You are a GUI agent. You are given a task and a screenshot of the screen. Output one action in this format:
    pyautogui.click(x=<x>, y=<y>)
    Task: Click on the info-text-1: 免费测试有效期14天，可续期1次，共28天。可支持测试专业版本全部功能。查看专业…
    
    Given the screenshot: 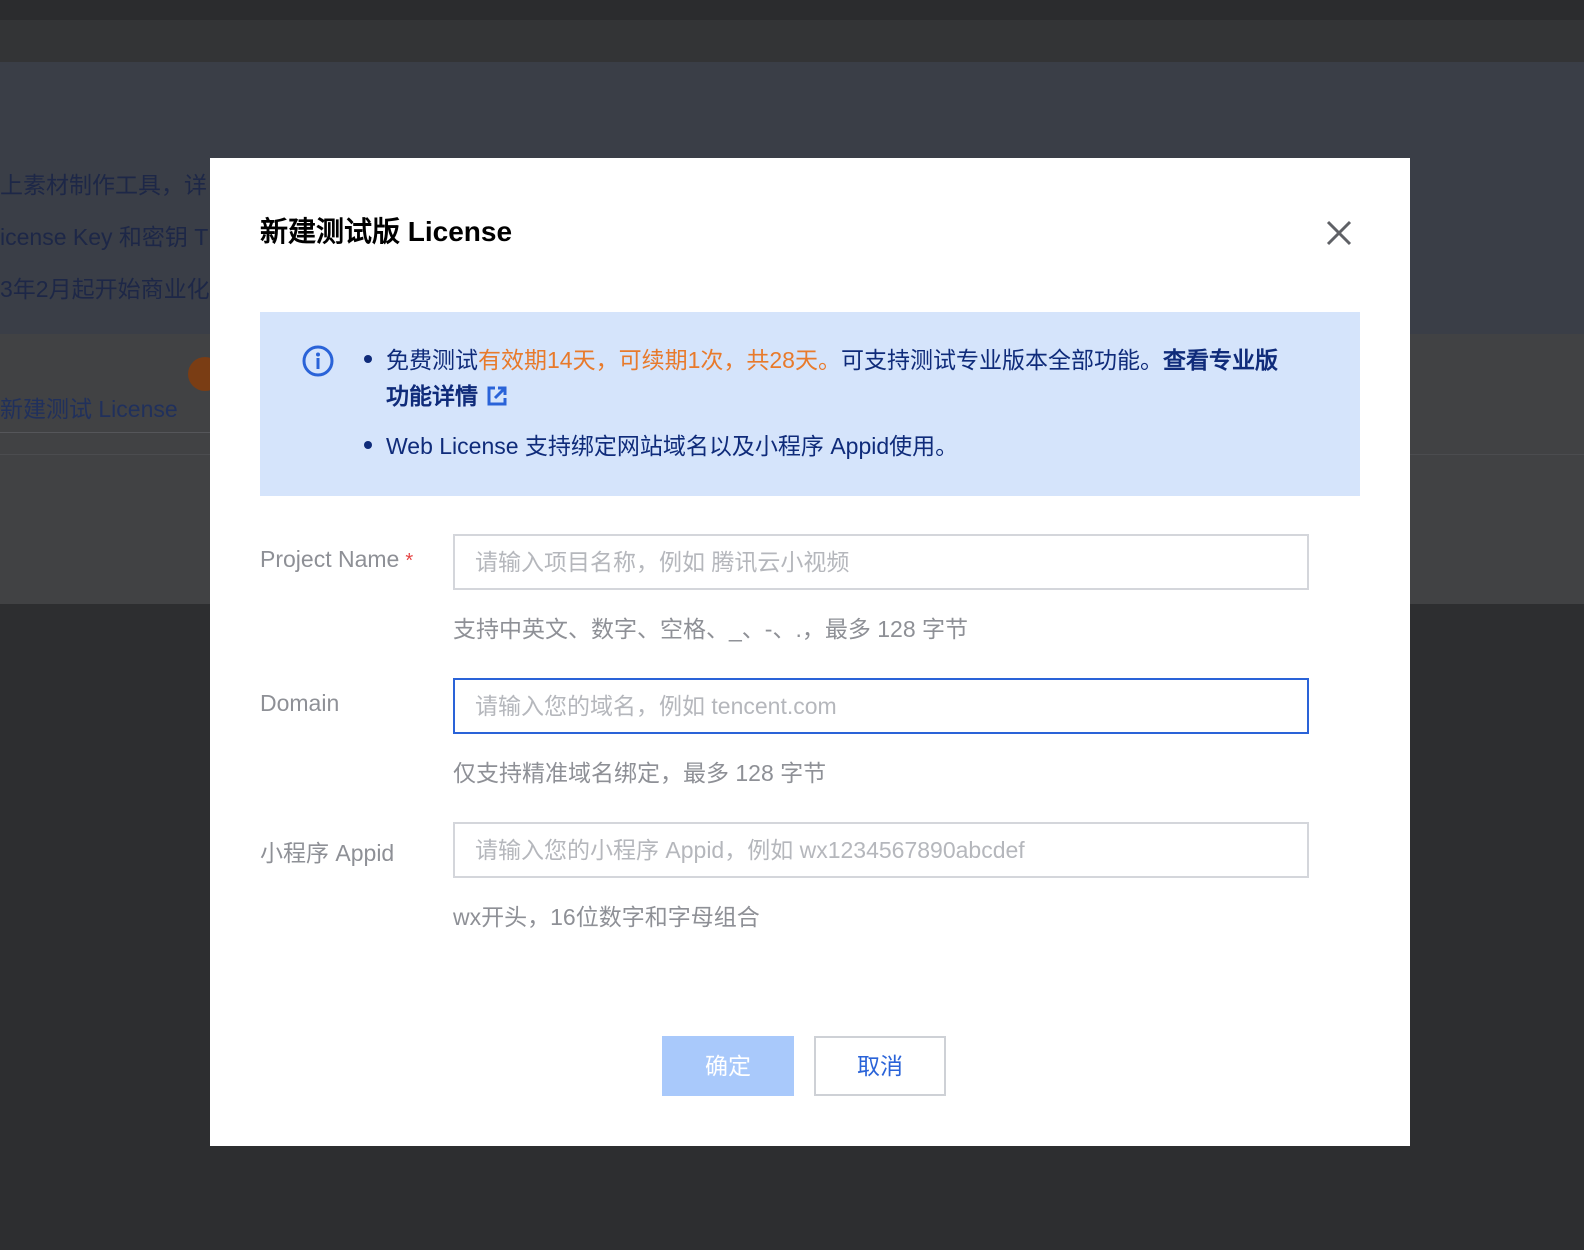 What is the action you would take?
    pyautogui.click(x=836, y=378)
    